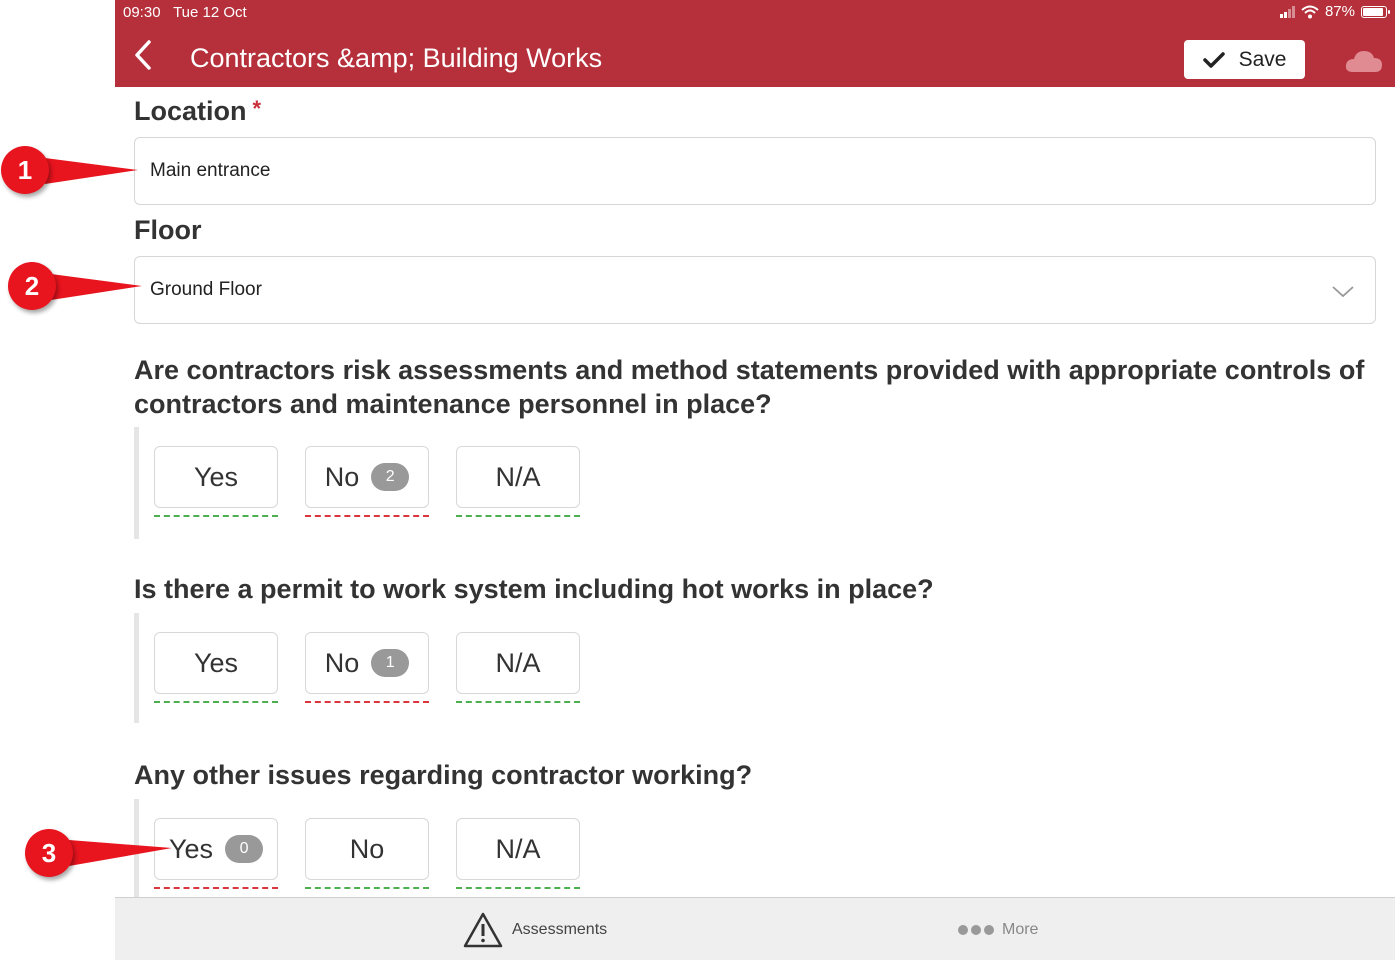 Image resolution: width=1395 pixels, height=960 pixels. I want to click on battery-percent: 87%, so click(1339, 11).